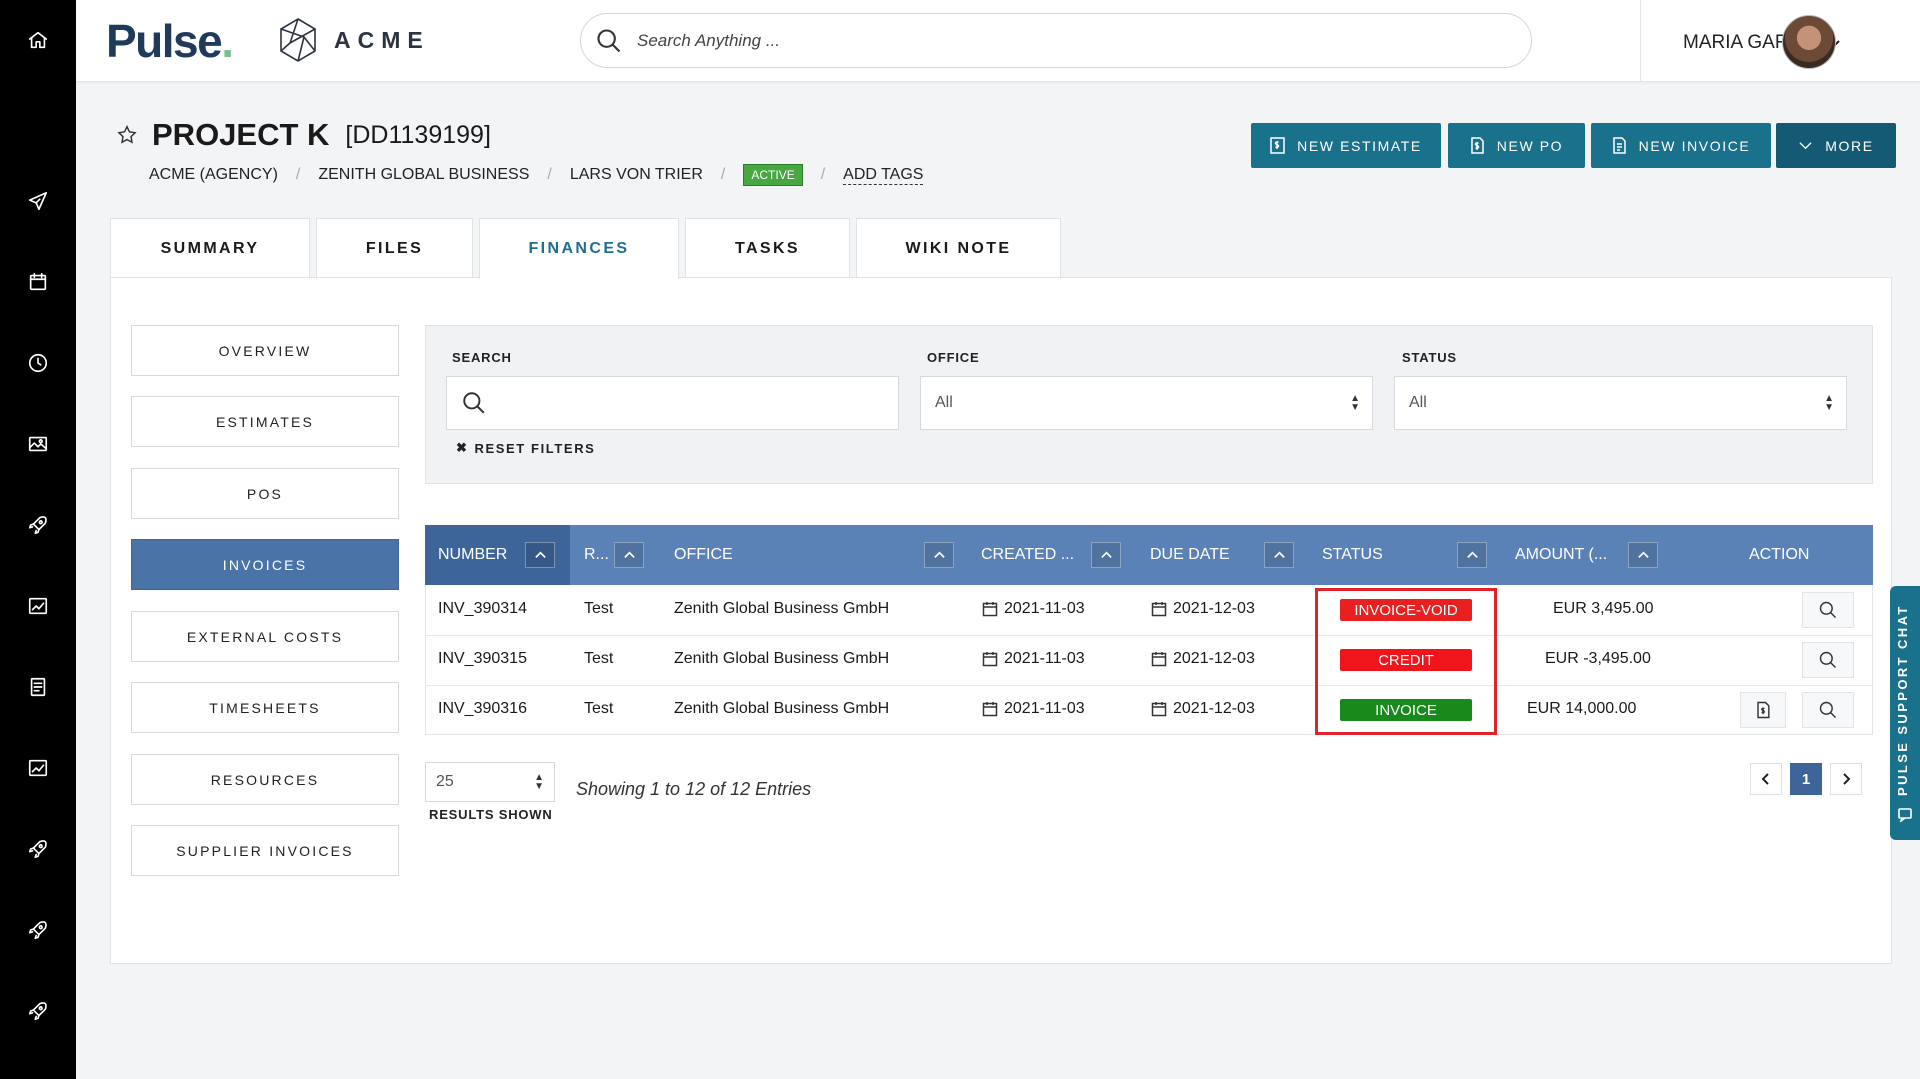 The width and height of the screenshot is (1920, 1079). Describe the element at coordinates (672, 403) in the screenshot. I see `search-filter-input` at that location.